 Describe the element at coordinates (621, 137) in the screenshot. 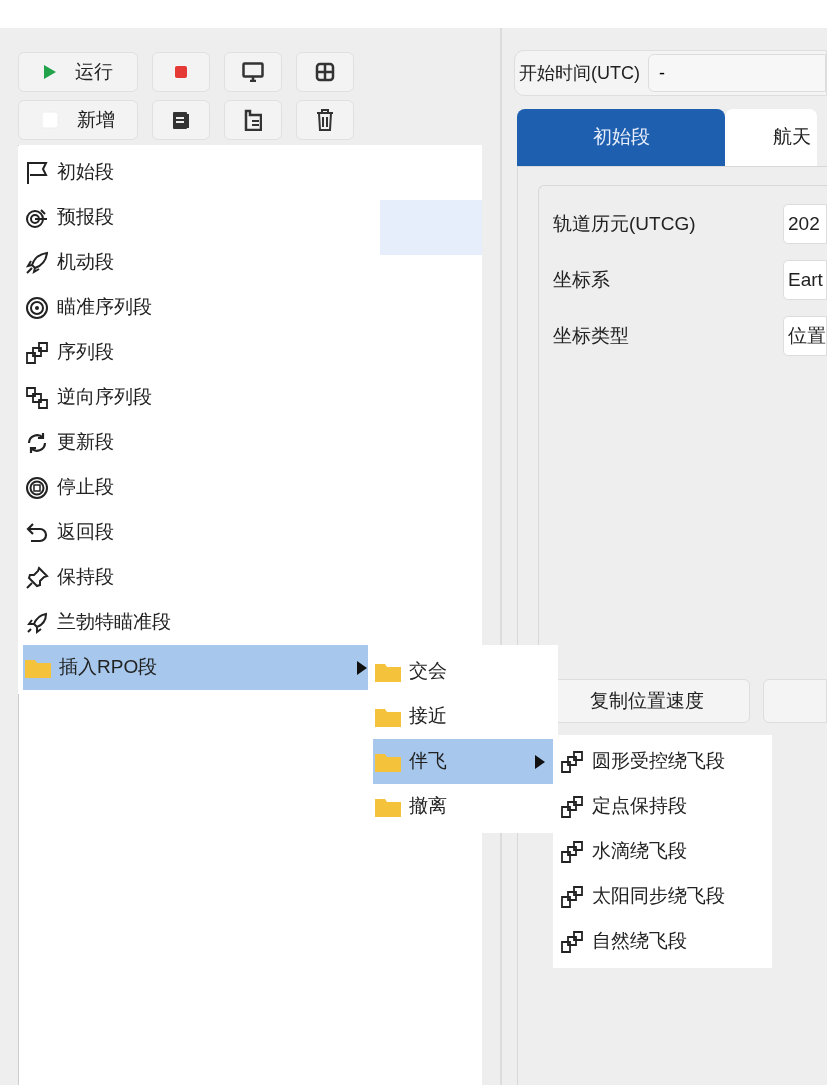

I see `tab: 初始段` at that location.